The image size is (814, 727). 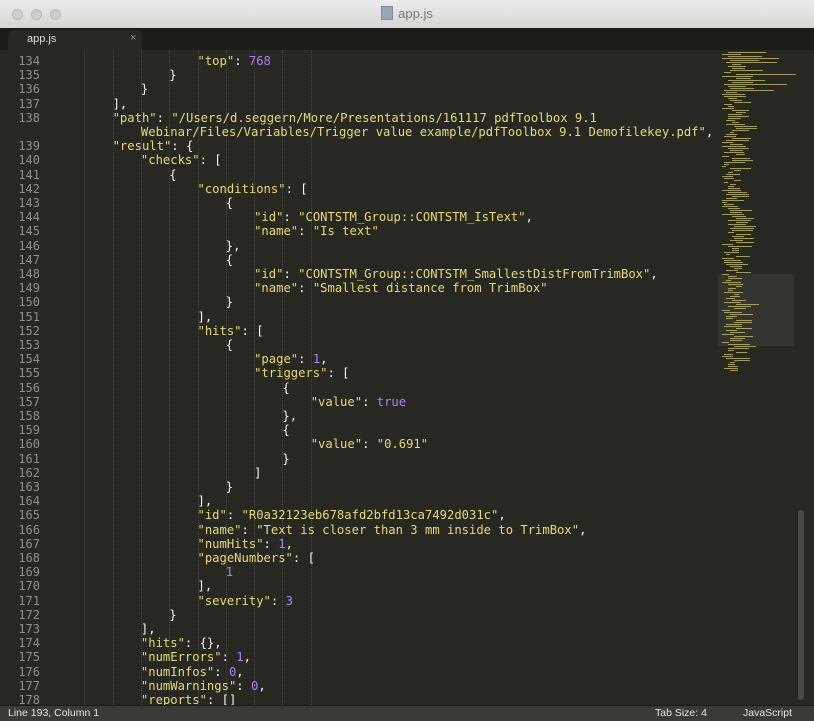 I want to click on vertical-scrollbar, so click(x=802, y=377).